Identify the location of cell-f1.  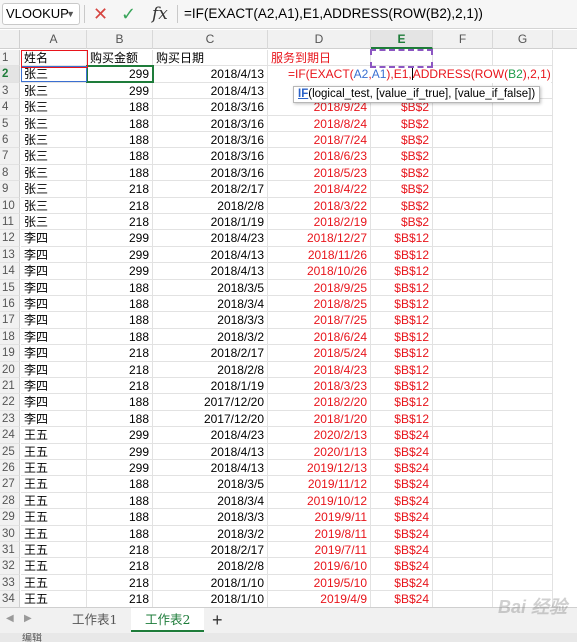
(463, 58).